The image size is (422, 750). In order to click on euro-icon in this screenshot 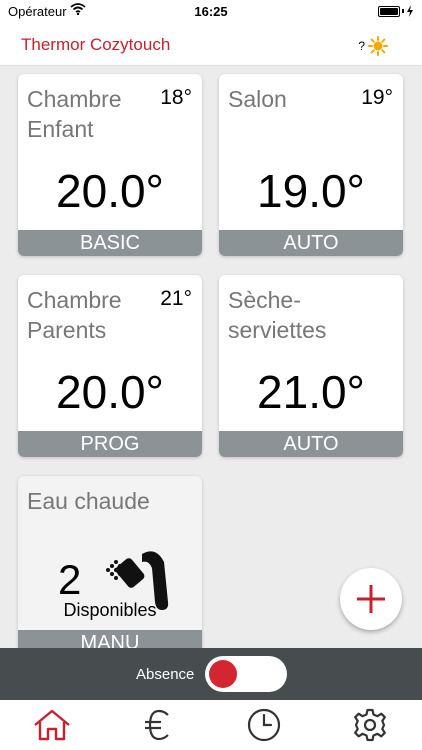, I will do `click(157, 725)`.